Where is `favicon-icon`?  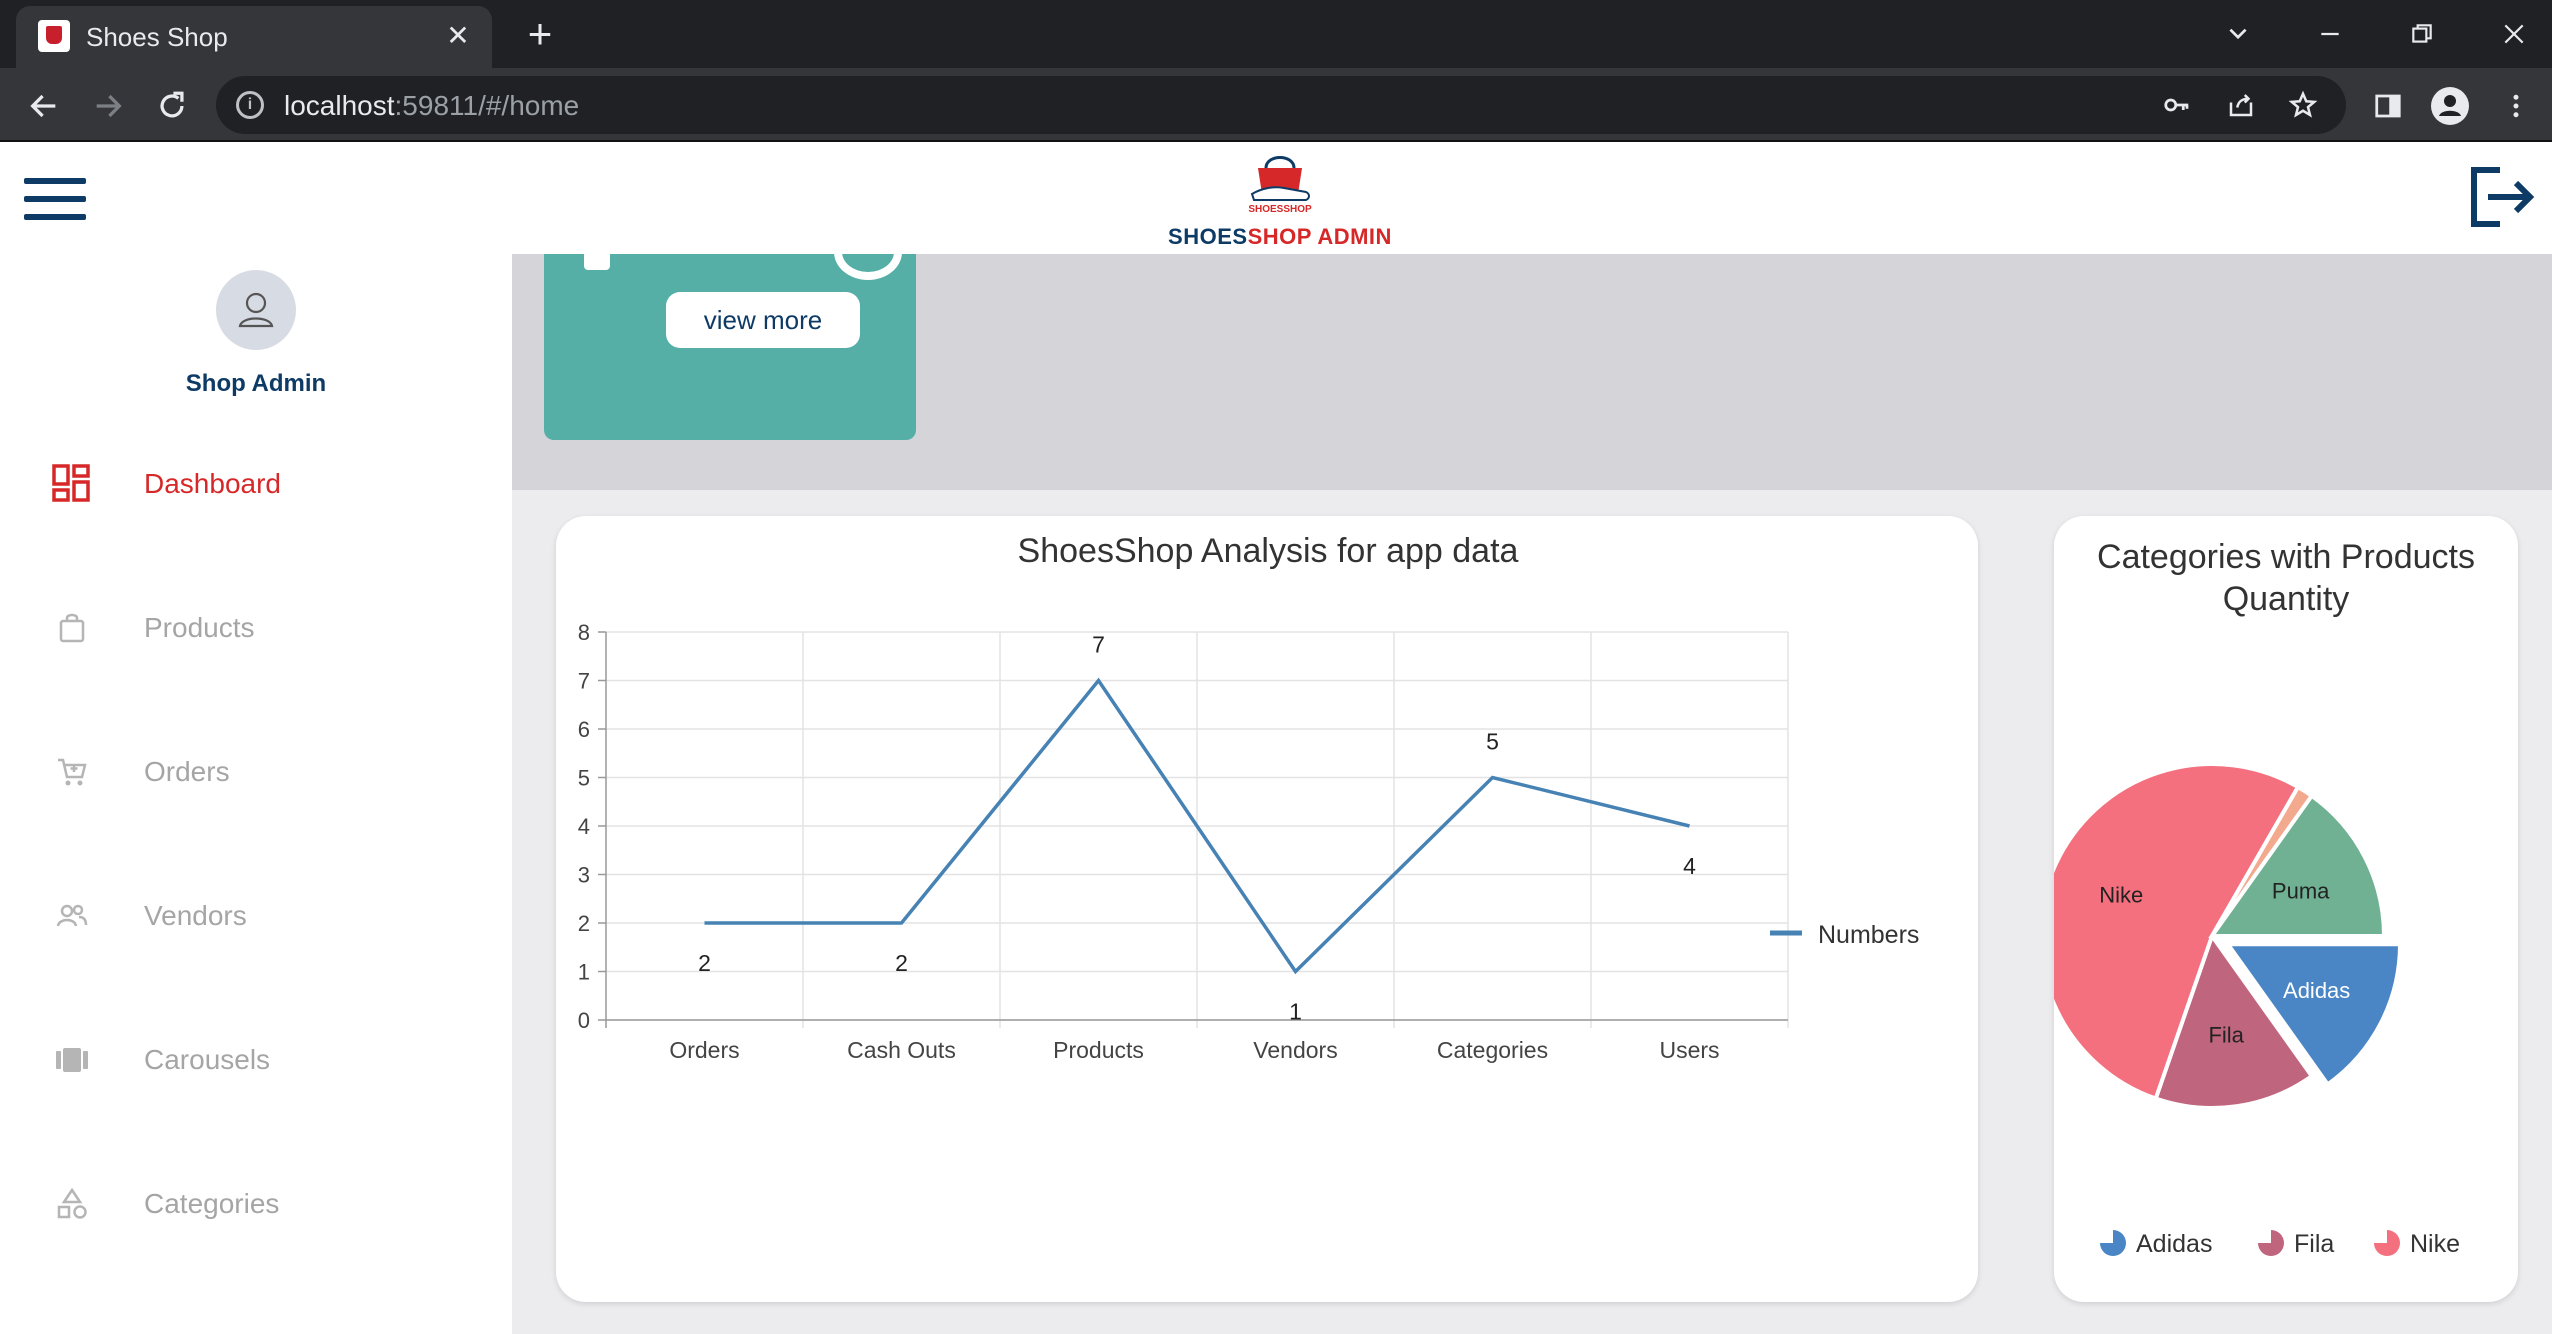
favicon-icon is located at coordinates (54, 36).